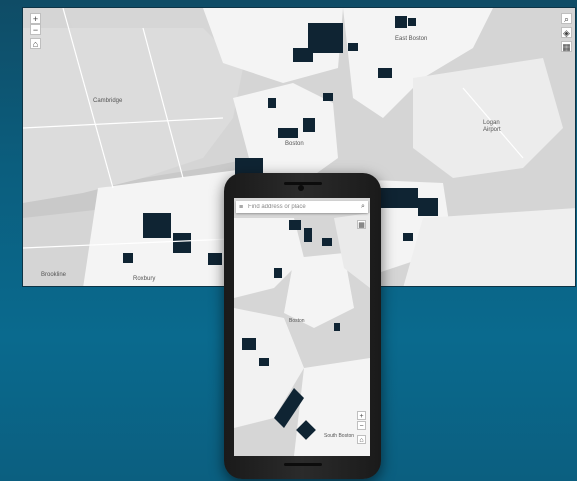  I want to click on phone-label-south-boston: South Boston, so click(339, 436).